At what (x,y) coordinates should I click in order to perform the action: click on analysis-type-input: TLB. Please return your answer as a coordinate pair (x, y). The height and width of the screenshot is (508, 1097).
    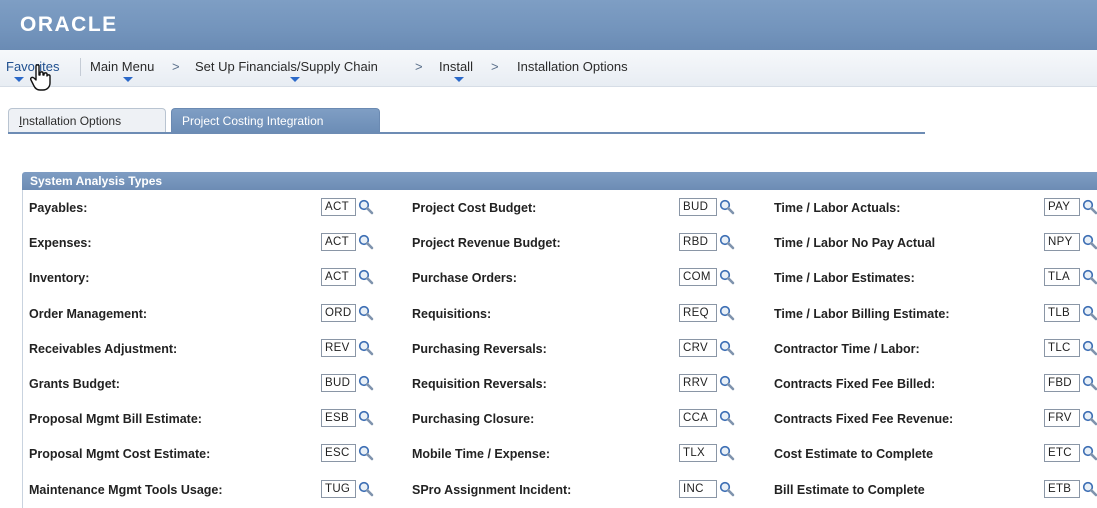
    Looking at the image, I should click on (1062, 312).